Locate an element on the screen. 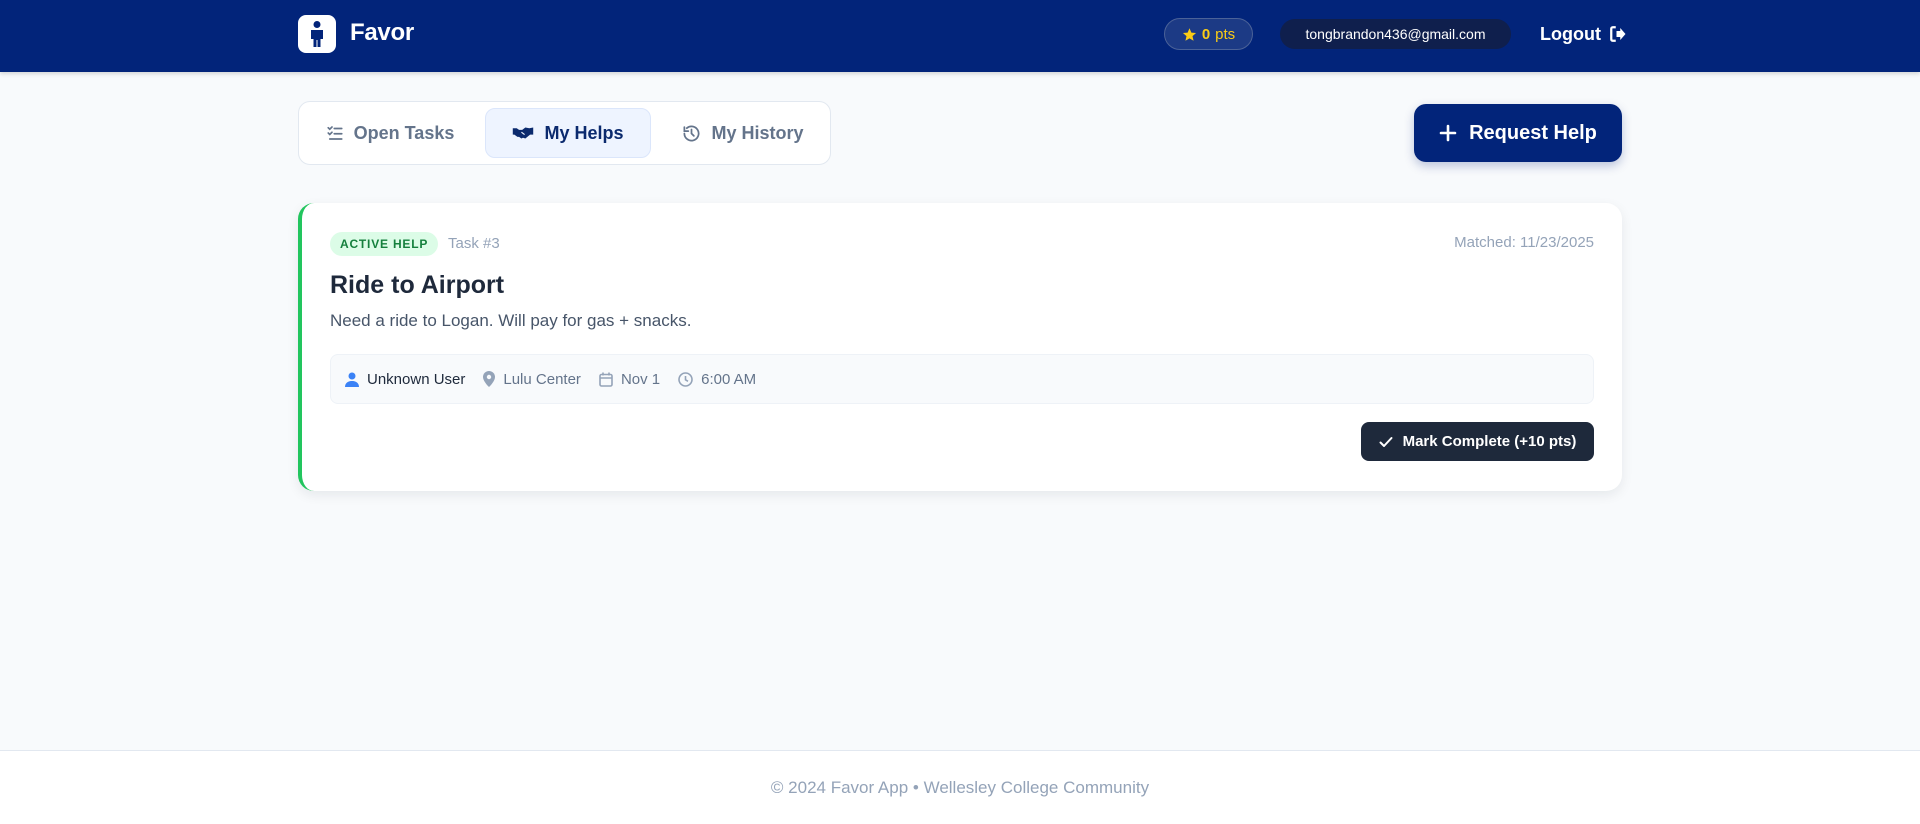 The width and height of the screenshot is (1920, 824). map-pin-icon is located at coordinates (489, 379).